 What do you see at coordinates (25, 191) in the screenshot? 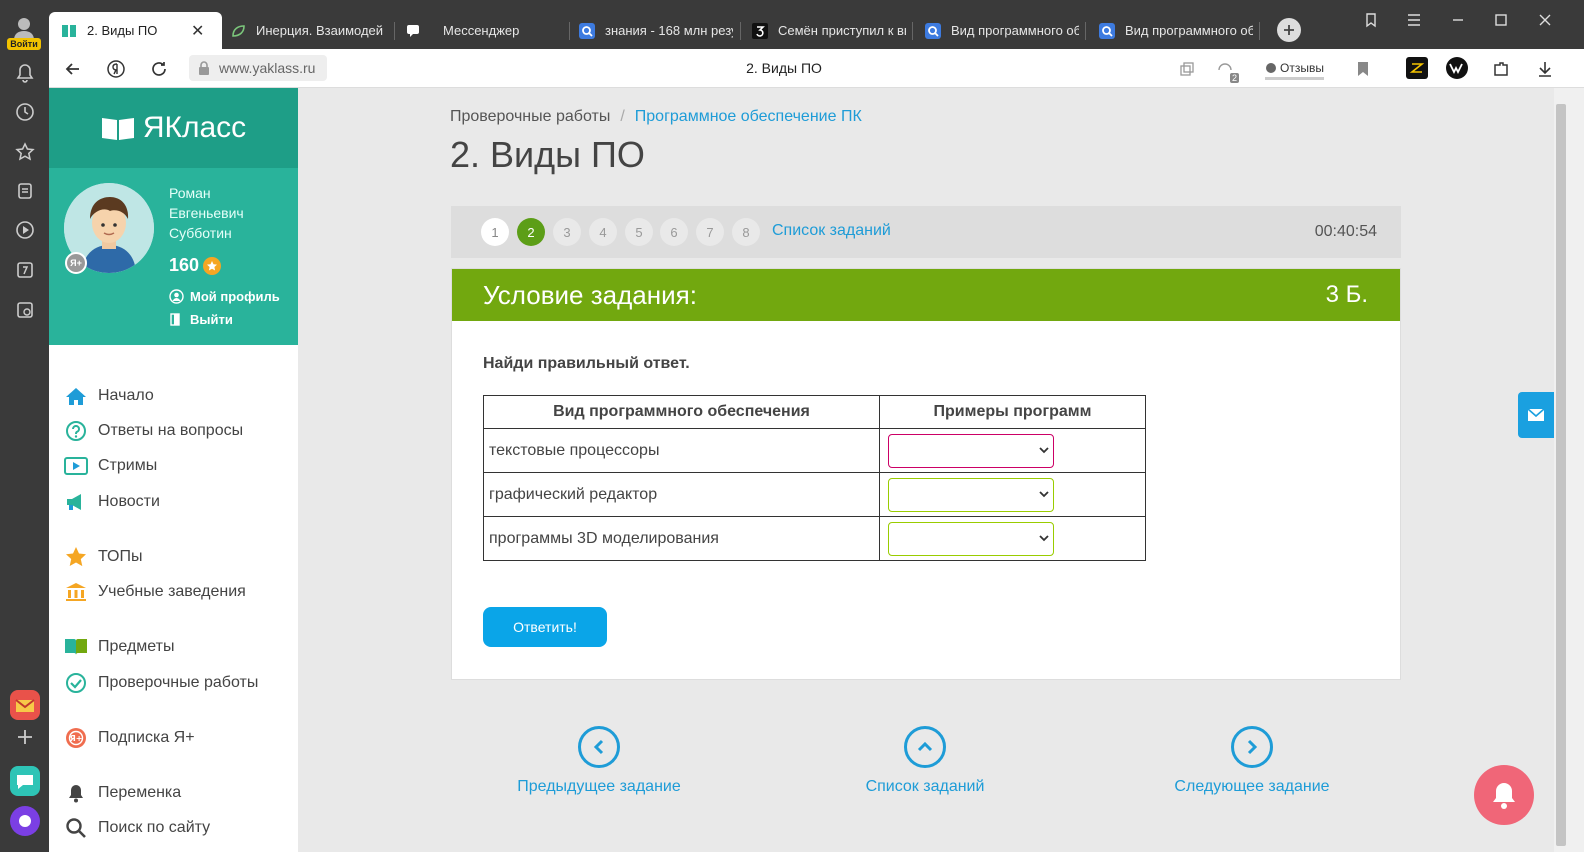
I see `collections-icon` at bounding box center [25, 191].